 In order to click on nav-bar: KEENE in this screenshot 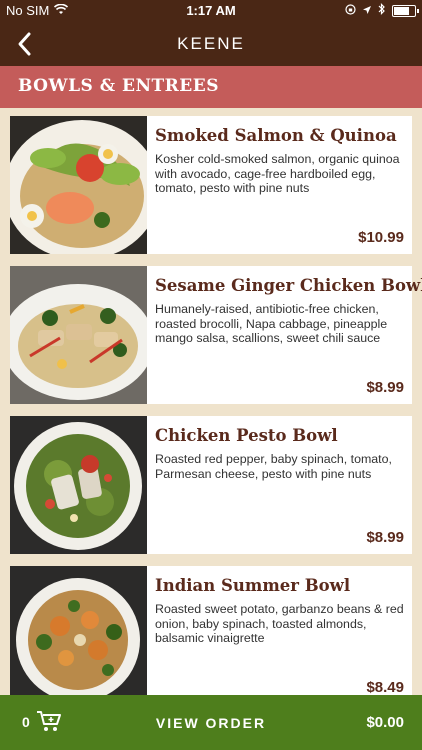, I will do `click(211, 44)`.